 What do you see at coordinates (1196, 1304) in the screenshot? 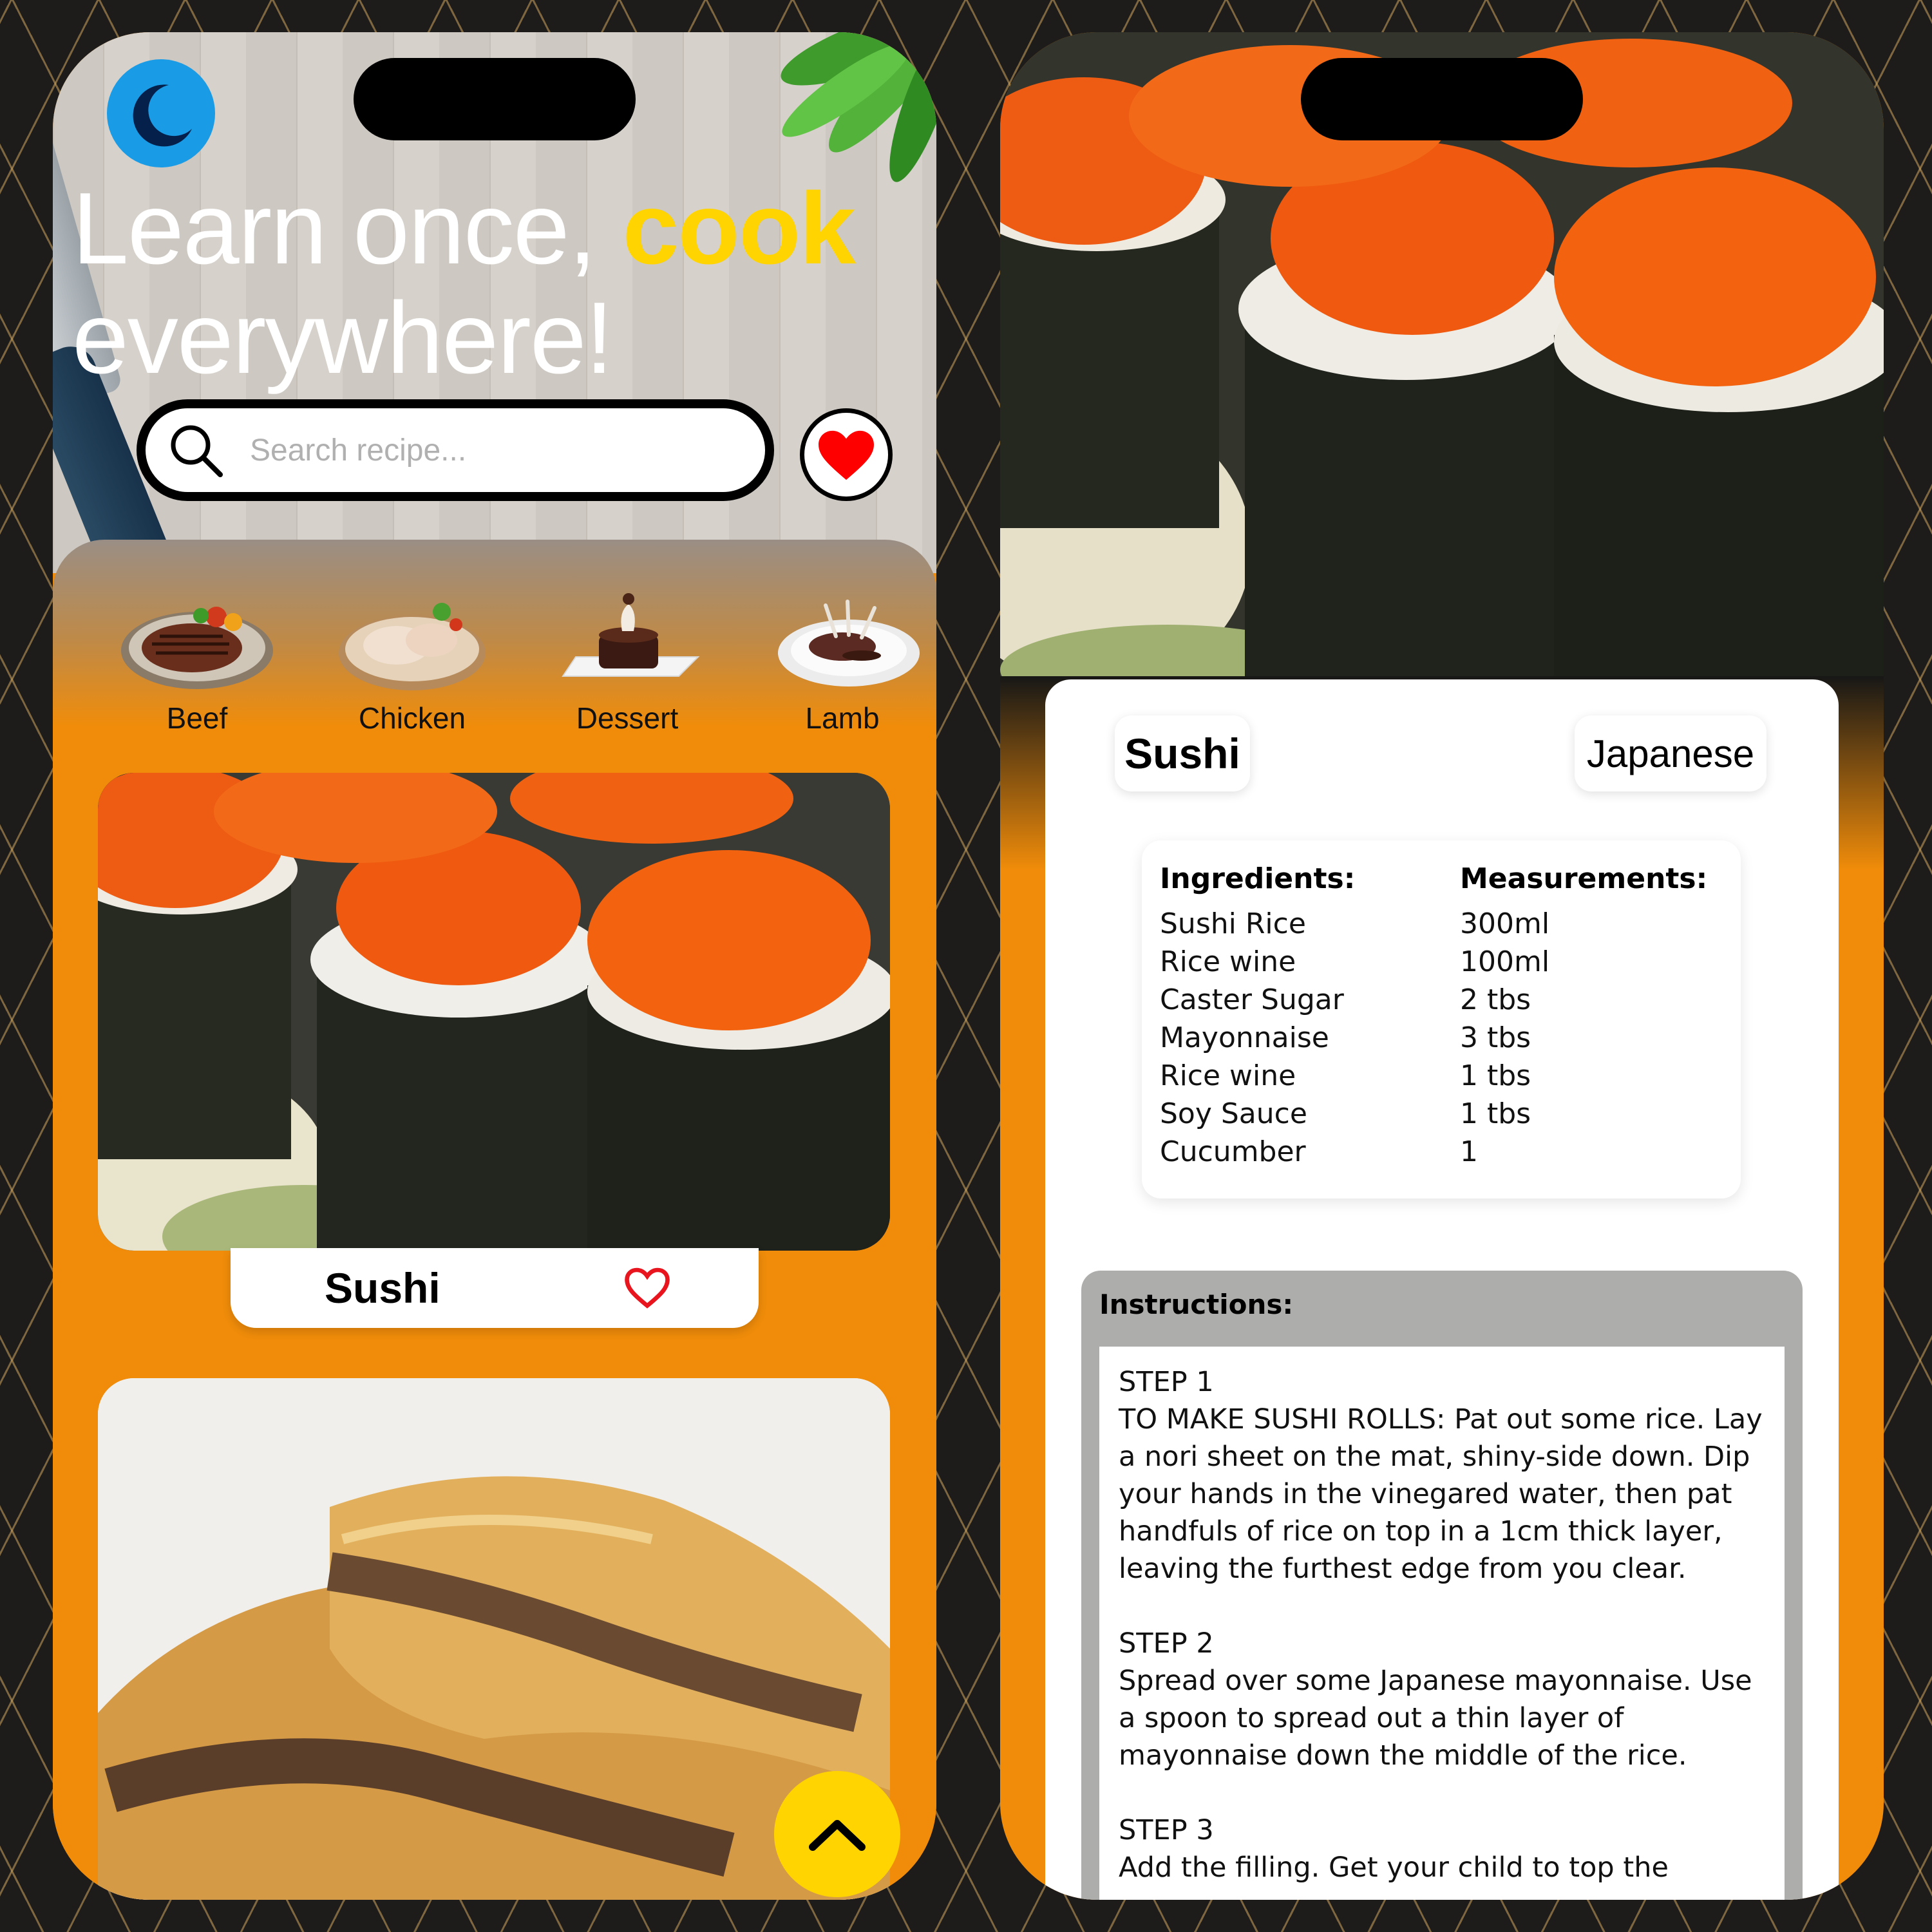
I see `instructions-header: Instructions:` at bounding box center [1196, 1304].